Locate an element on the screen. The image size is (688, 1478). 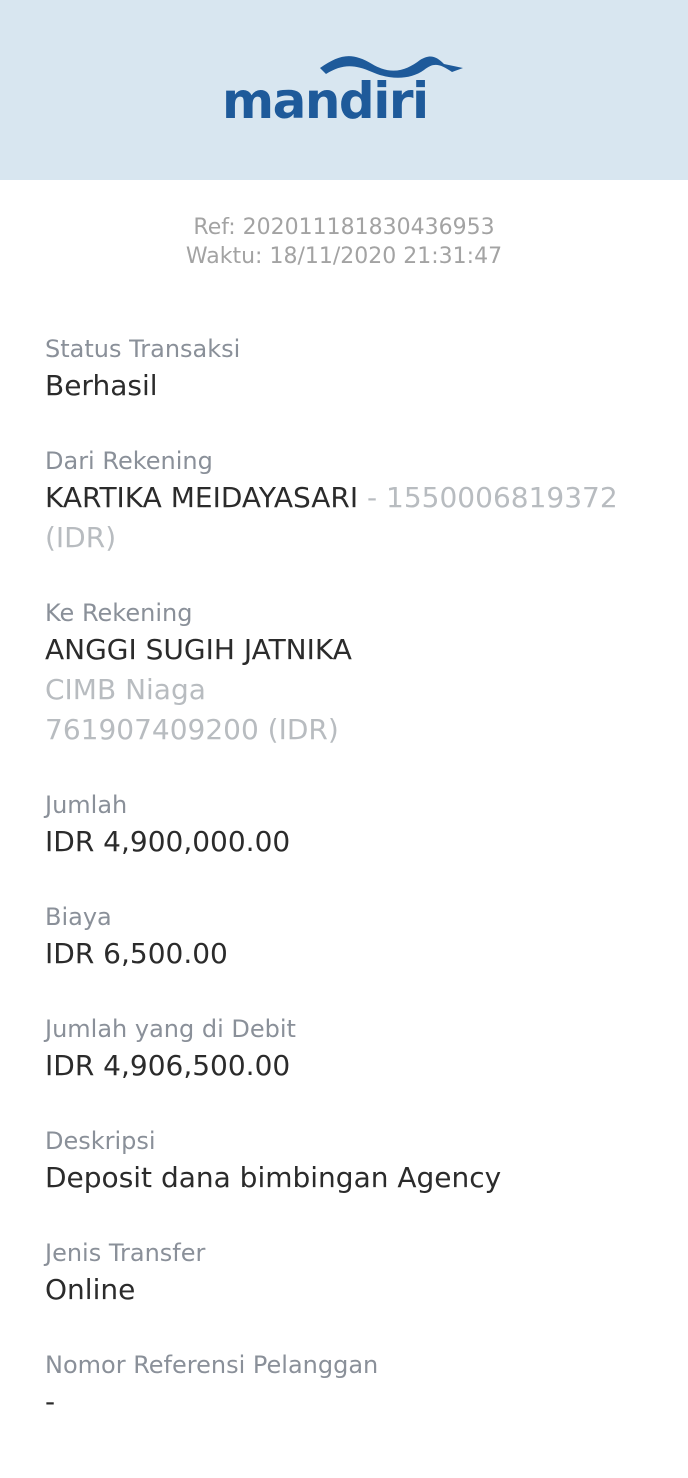
status-label: Status Transaksi is located at coordinates (143, 349).